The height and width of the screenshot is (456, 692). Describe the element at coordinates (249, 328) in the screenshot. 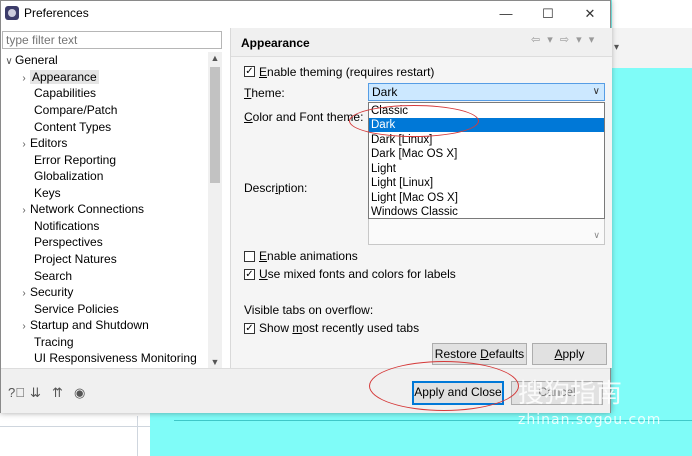

I see `show-recent-tabs-checkbox: ✓` at that location.